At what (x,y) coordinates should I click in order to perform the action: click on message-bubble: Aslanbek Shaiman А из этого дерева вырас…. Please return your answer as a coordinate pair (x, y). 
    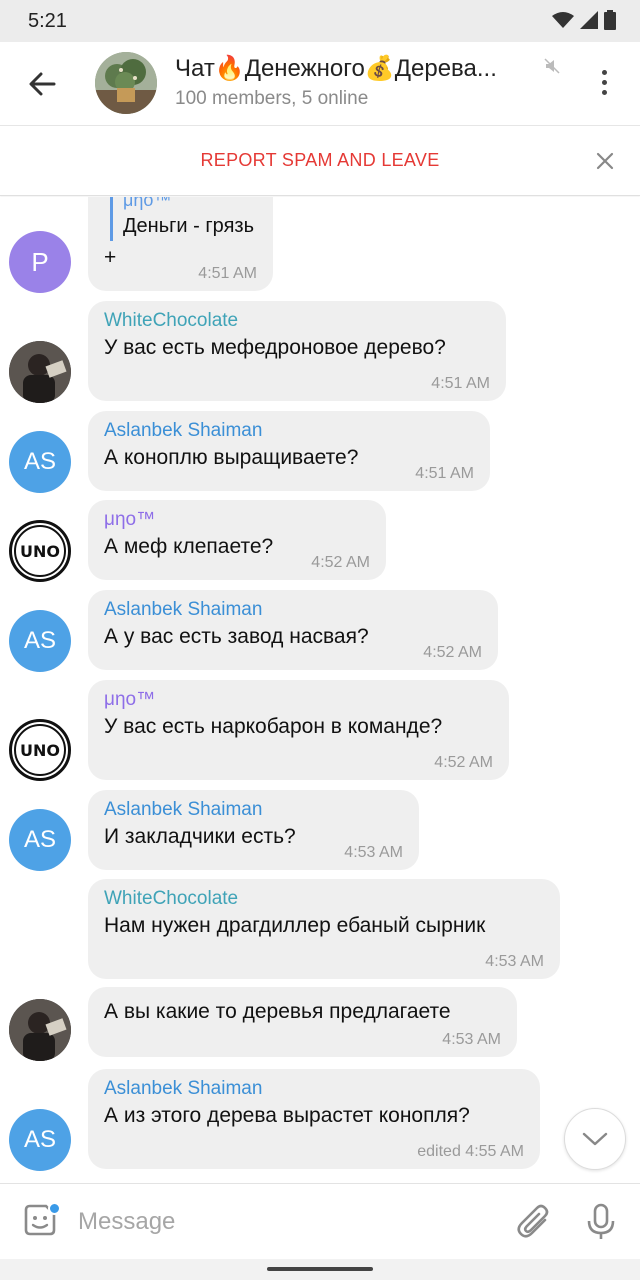
    Looking at the image, I should click on (314, 1119).